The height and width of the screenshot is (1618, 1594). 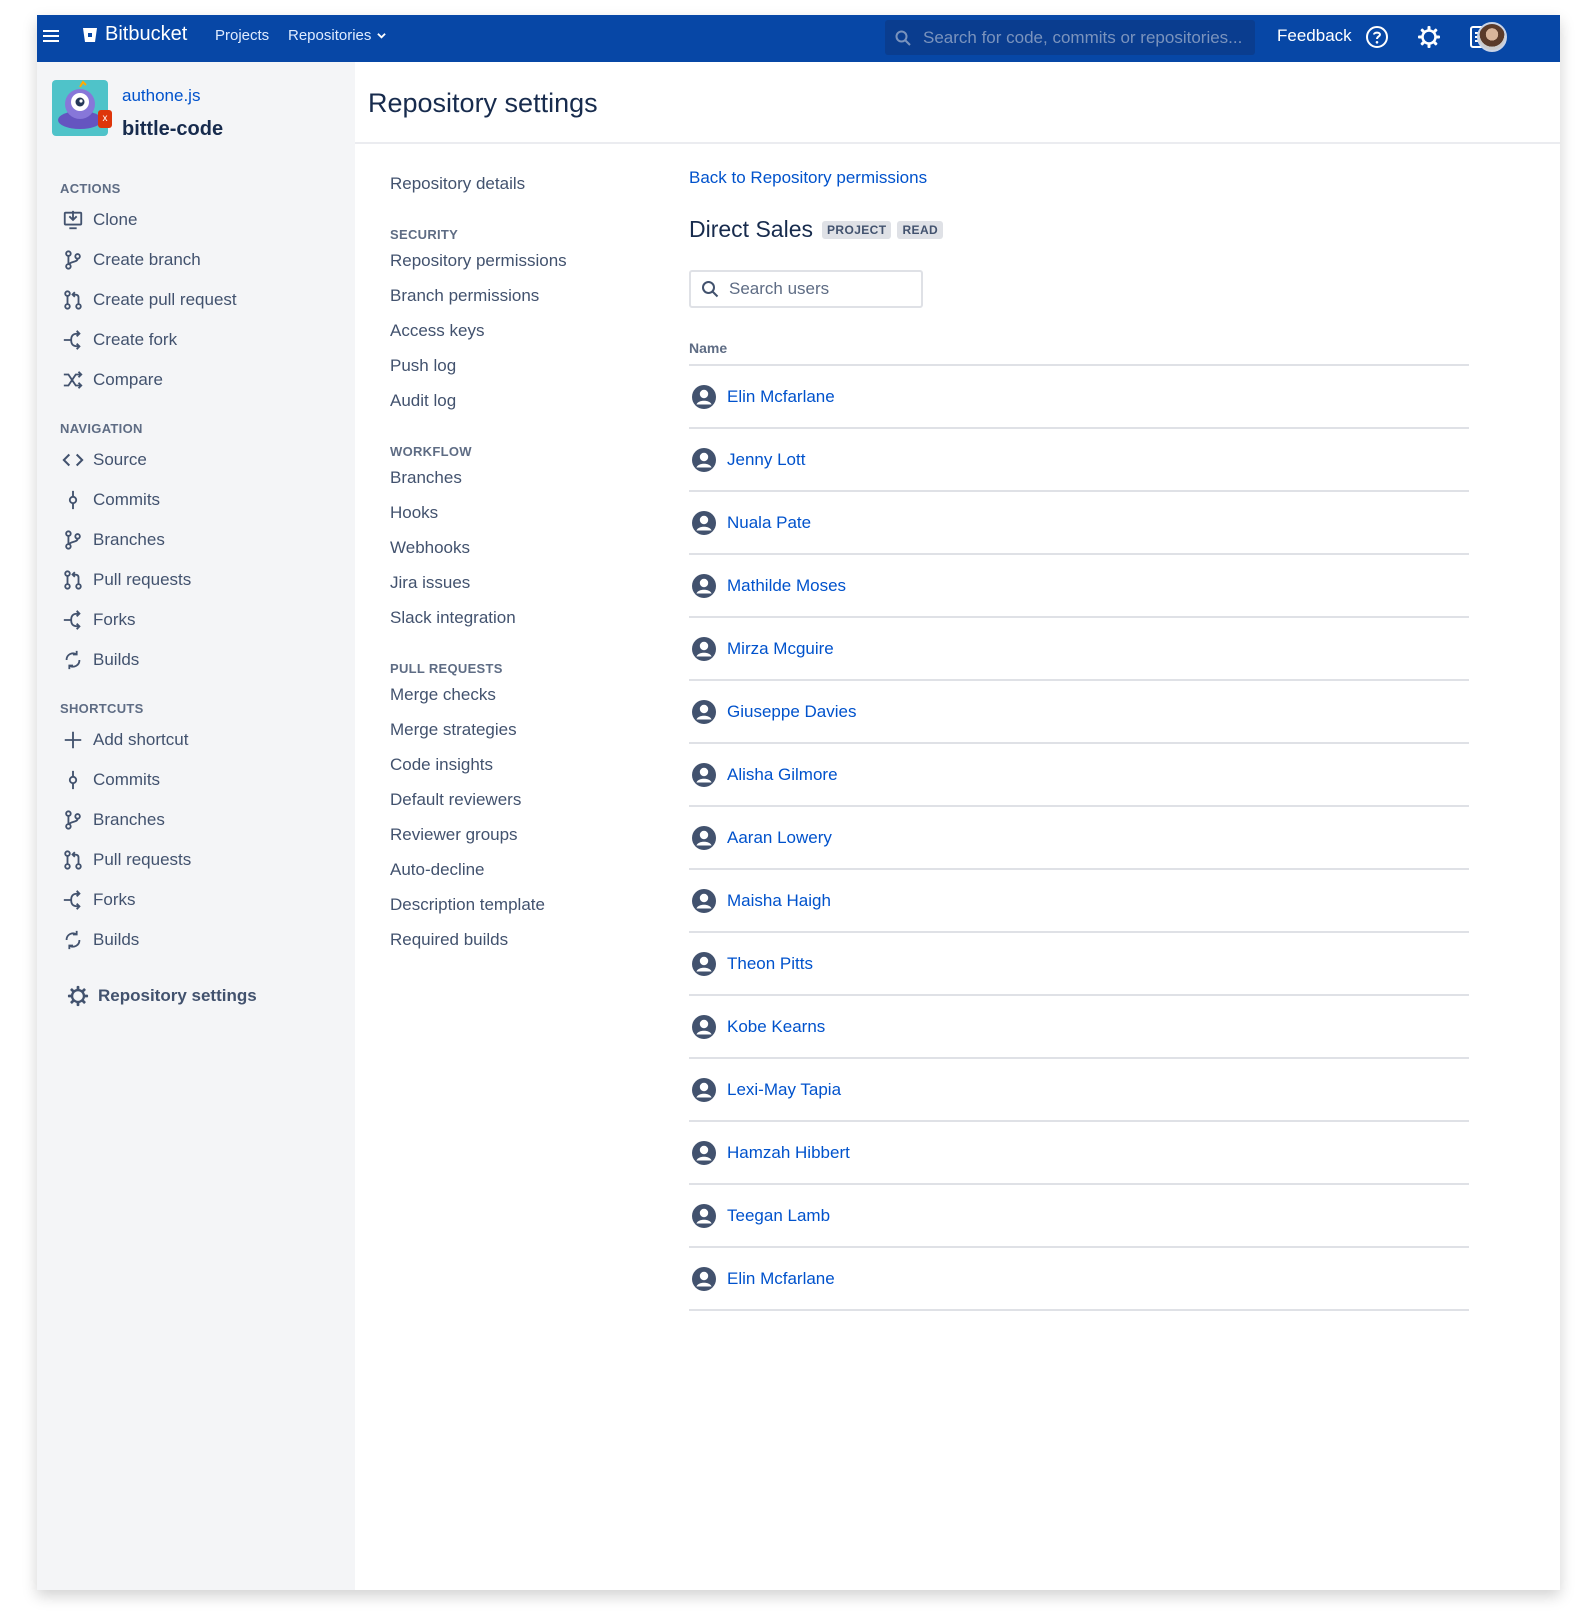 What do you see at coordinates (776, 1027) in the screenshot?
I see `user-name-link: Kobe Kearns` at bounding box center [776, 1027].